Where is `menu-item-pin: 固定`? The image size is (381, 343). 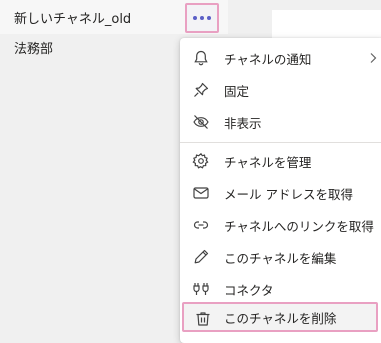
menu-item-pin: 固定 is located at coordinates (280, 90).